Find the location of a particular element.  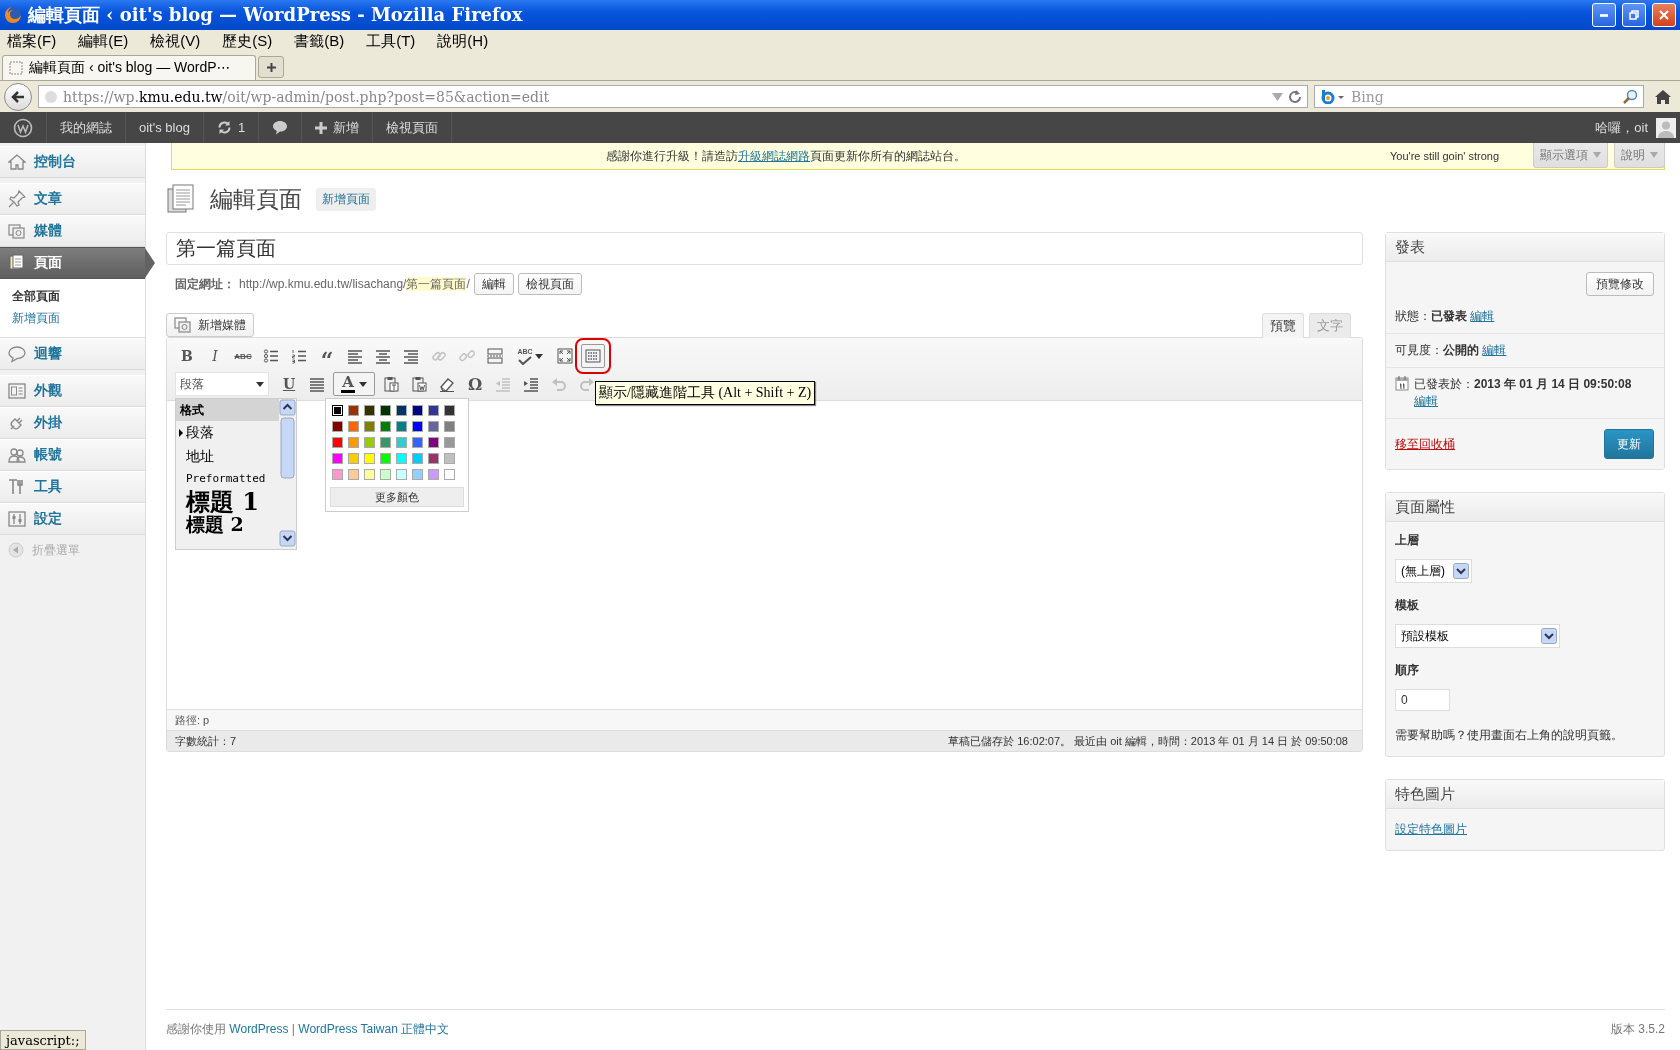

template-select: 預設模板 is located at coordinates (1477, 636).